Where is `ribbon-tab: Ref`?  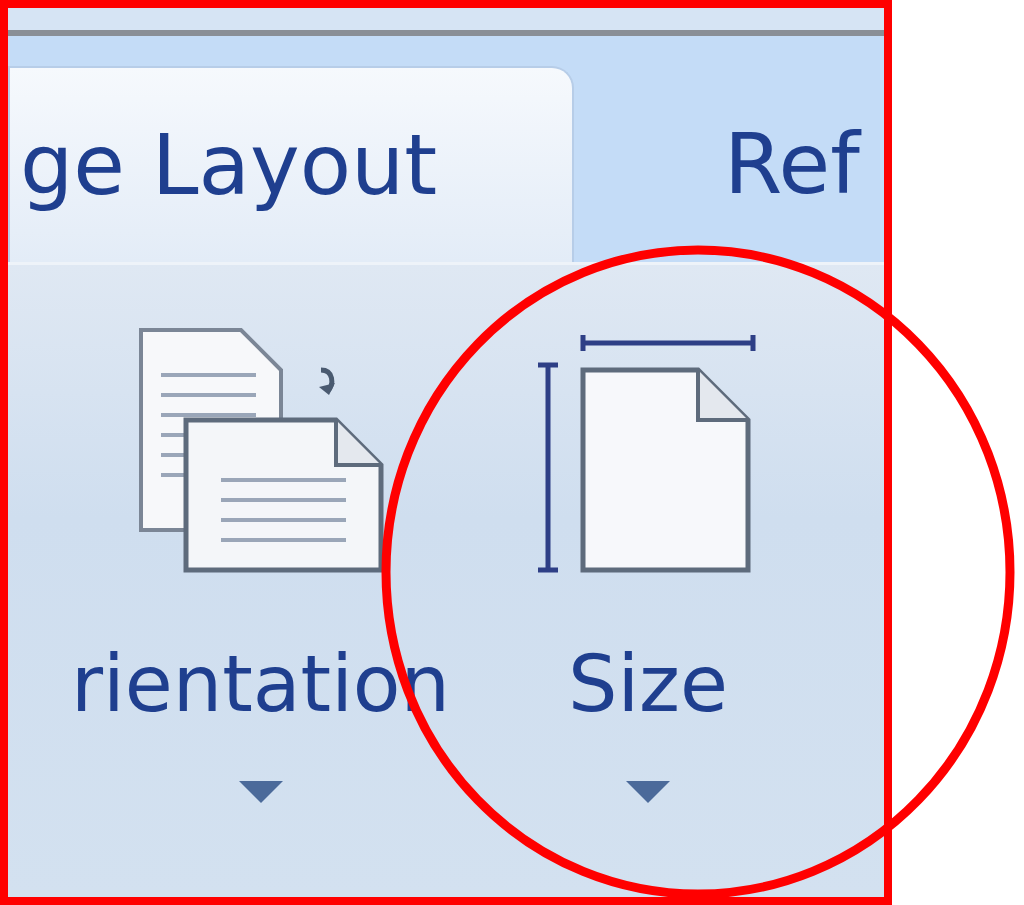
ribbon-tab: Ref is located at coordinates (792, 164).